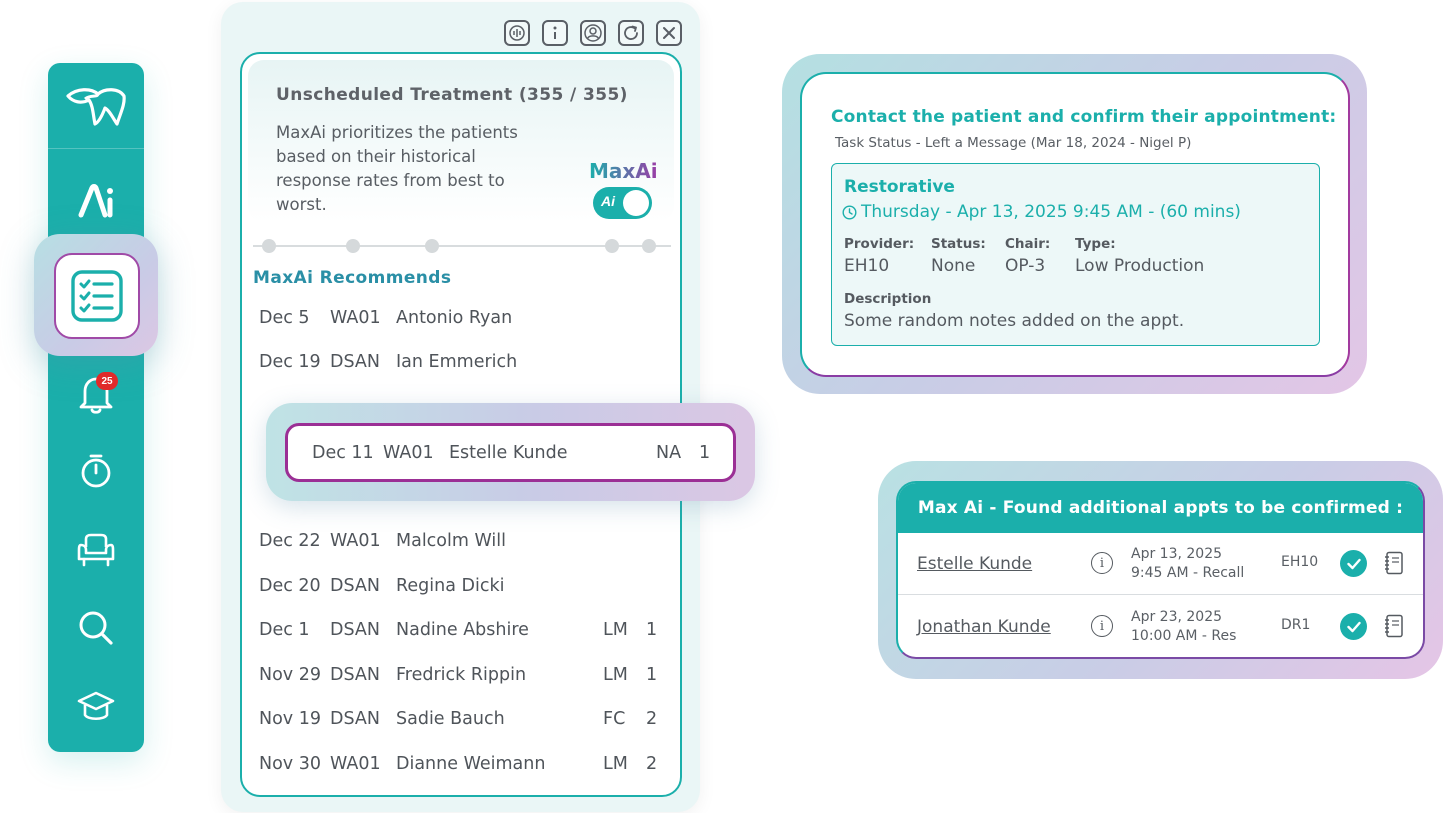 The image size is (1444, 813). I want to click on voice-icon, so click(517, 33).